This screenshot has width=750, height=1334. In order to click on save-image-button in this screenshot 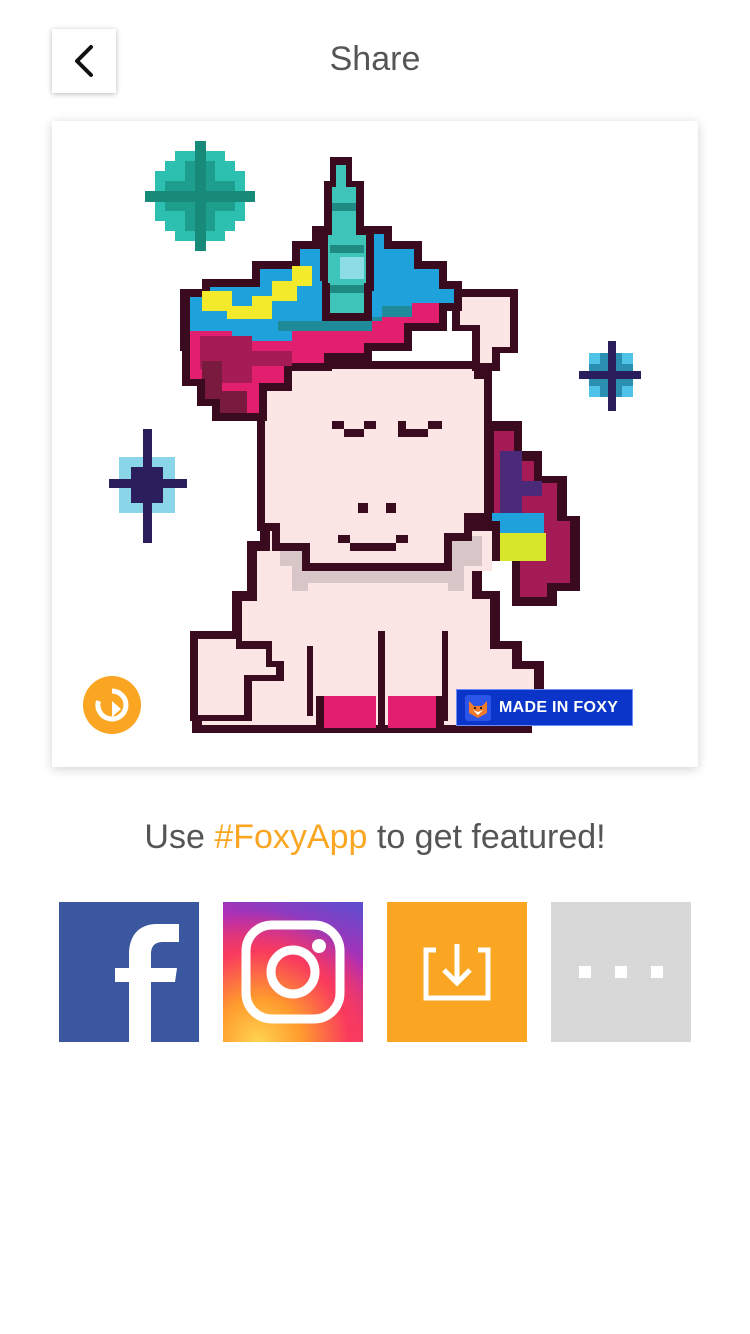, I will do `click(457, 972)`.